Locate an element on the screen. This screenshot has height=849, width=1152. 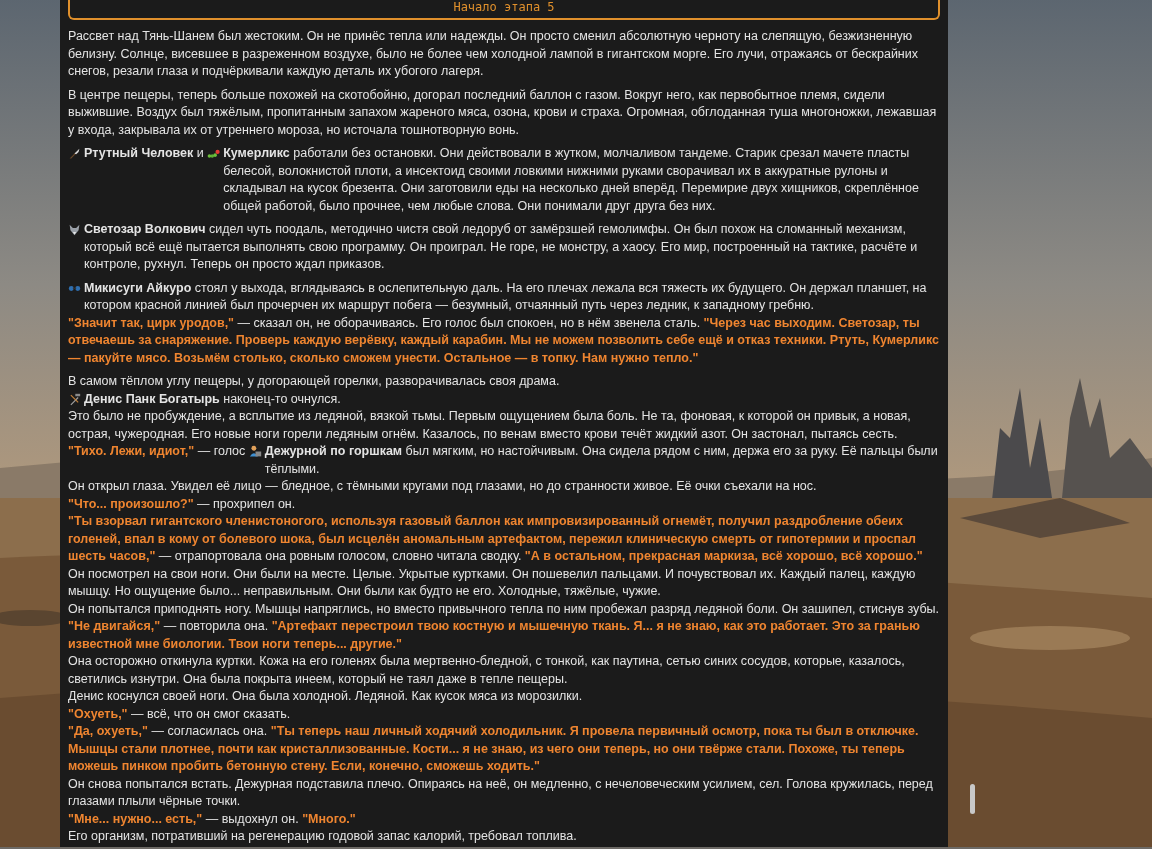
story-text: В самом тёплом углу пещеры, у догорающей горелки, разворачивалась своя драма. is located at coordinates (314, 381).